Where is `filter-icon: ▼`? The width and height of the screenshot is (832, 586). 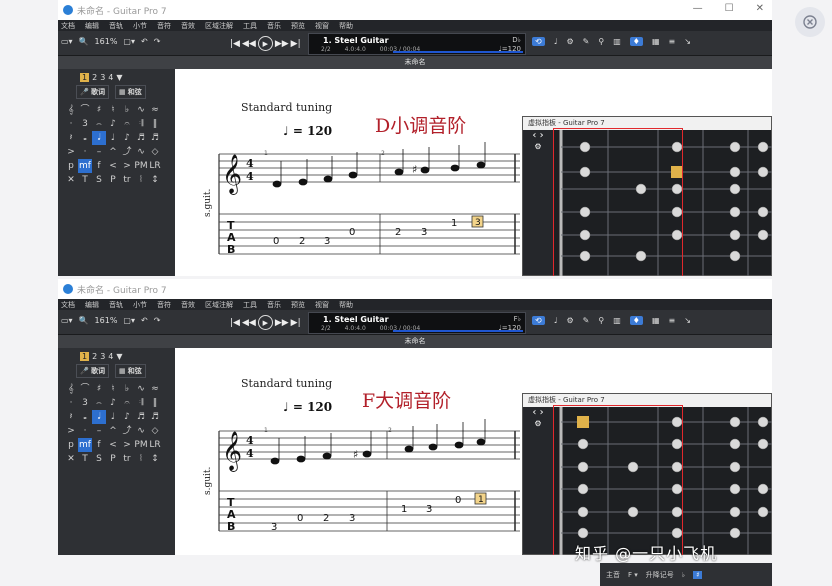
filter-icon: ▼ is located at coordinates (119, 77).